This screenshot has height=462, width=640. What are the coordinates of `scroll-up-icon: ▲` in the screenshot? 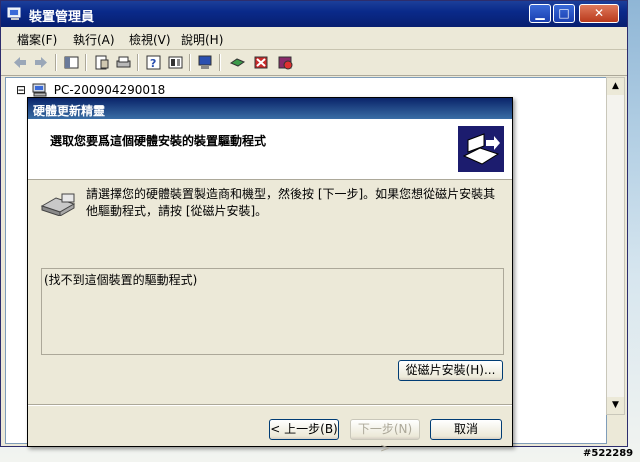 It's located at (615, 86).